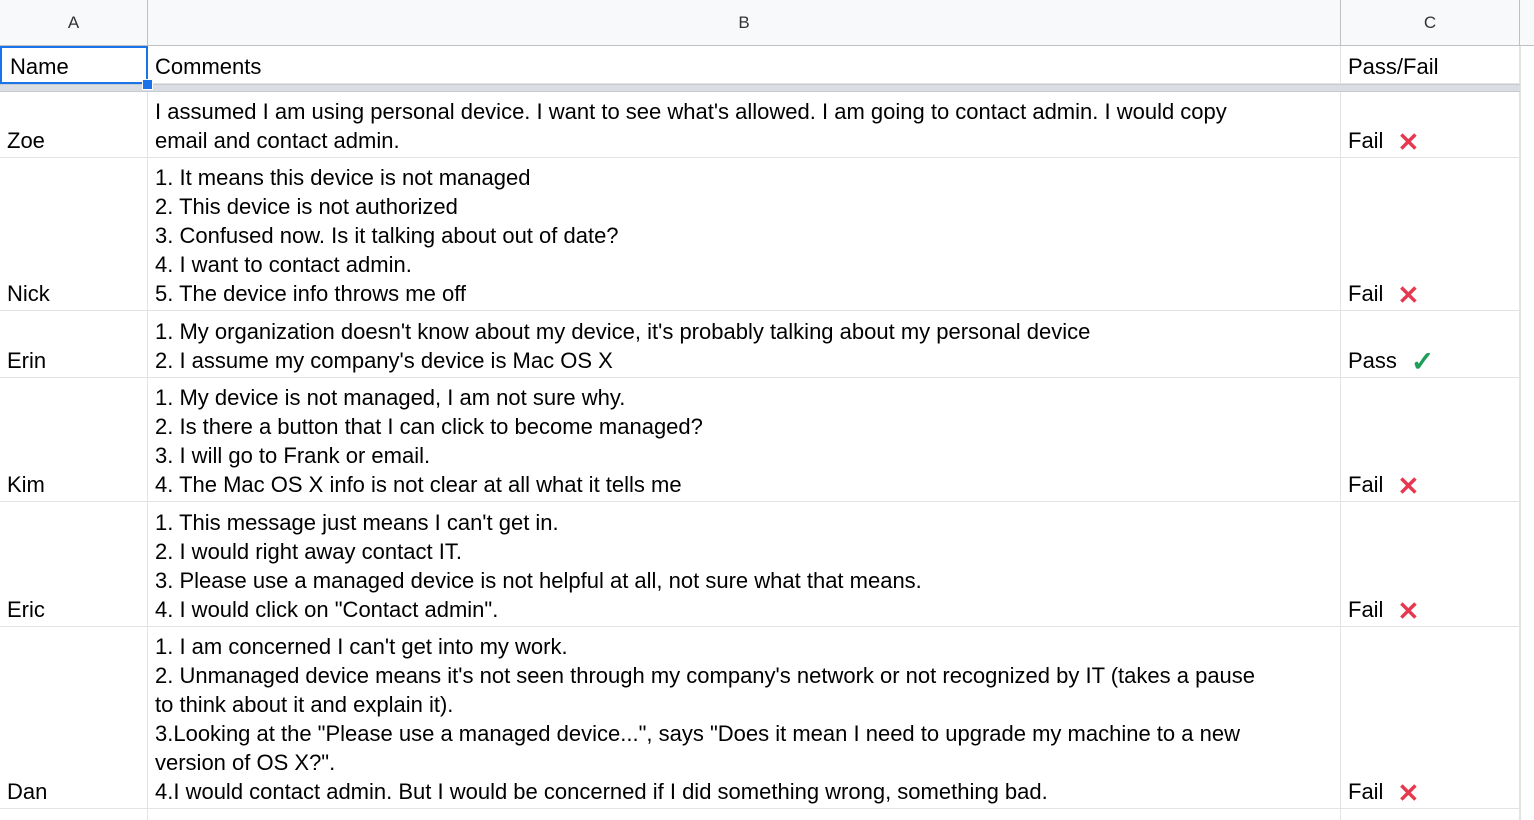 This screenshot has width=1534, height=820. What do you see at coordinates (27, 360) in the screenshot?
I see `participant-name: Erin` at bounding box center [27, 360].